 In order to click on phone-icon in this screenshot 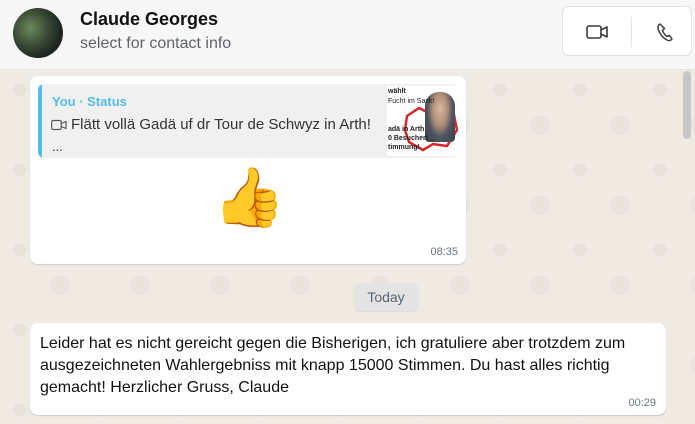, I will do `click(665, 32)`.